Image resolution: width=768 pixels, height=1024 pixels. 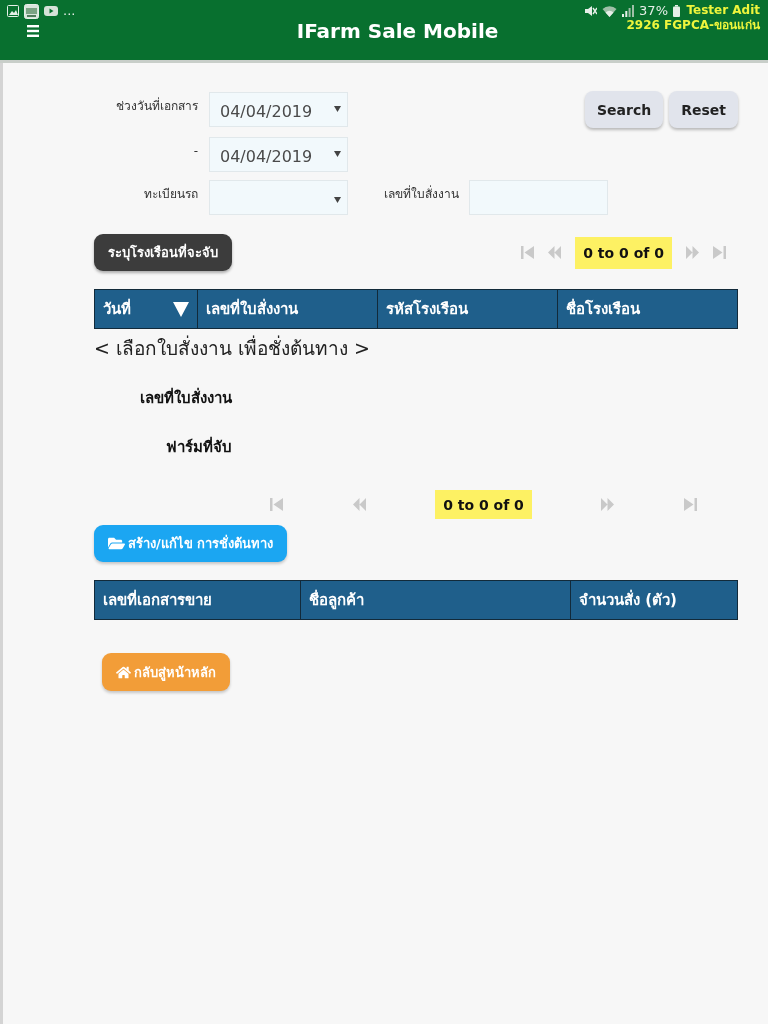 I want to click on select-house-button: ระบุโรงเรือนที่จะจับ, so click(x=163, y=252).